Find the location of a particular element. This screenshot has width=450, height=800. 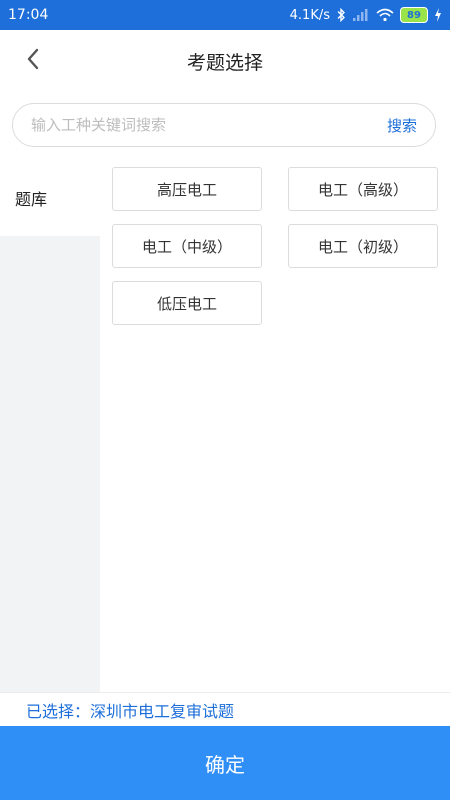

bluetooth-icon is located at coordinates (341, 15).